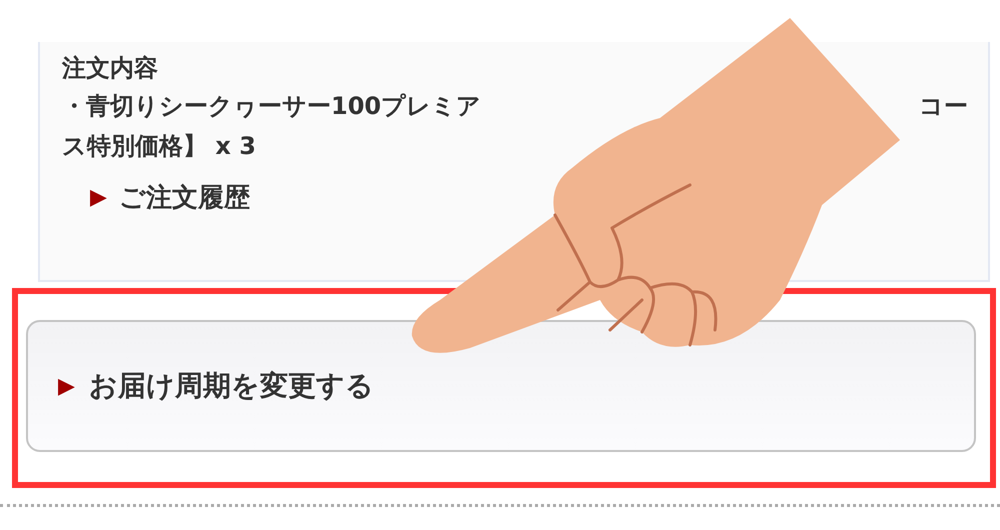 The height and width of the screenshot is (530, 1000). Describe the element at coordinates (943, 106) in the screenshot. I see `order-item-text: コー` at that location.